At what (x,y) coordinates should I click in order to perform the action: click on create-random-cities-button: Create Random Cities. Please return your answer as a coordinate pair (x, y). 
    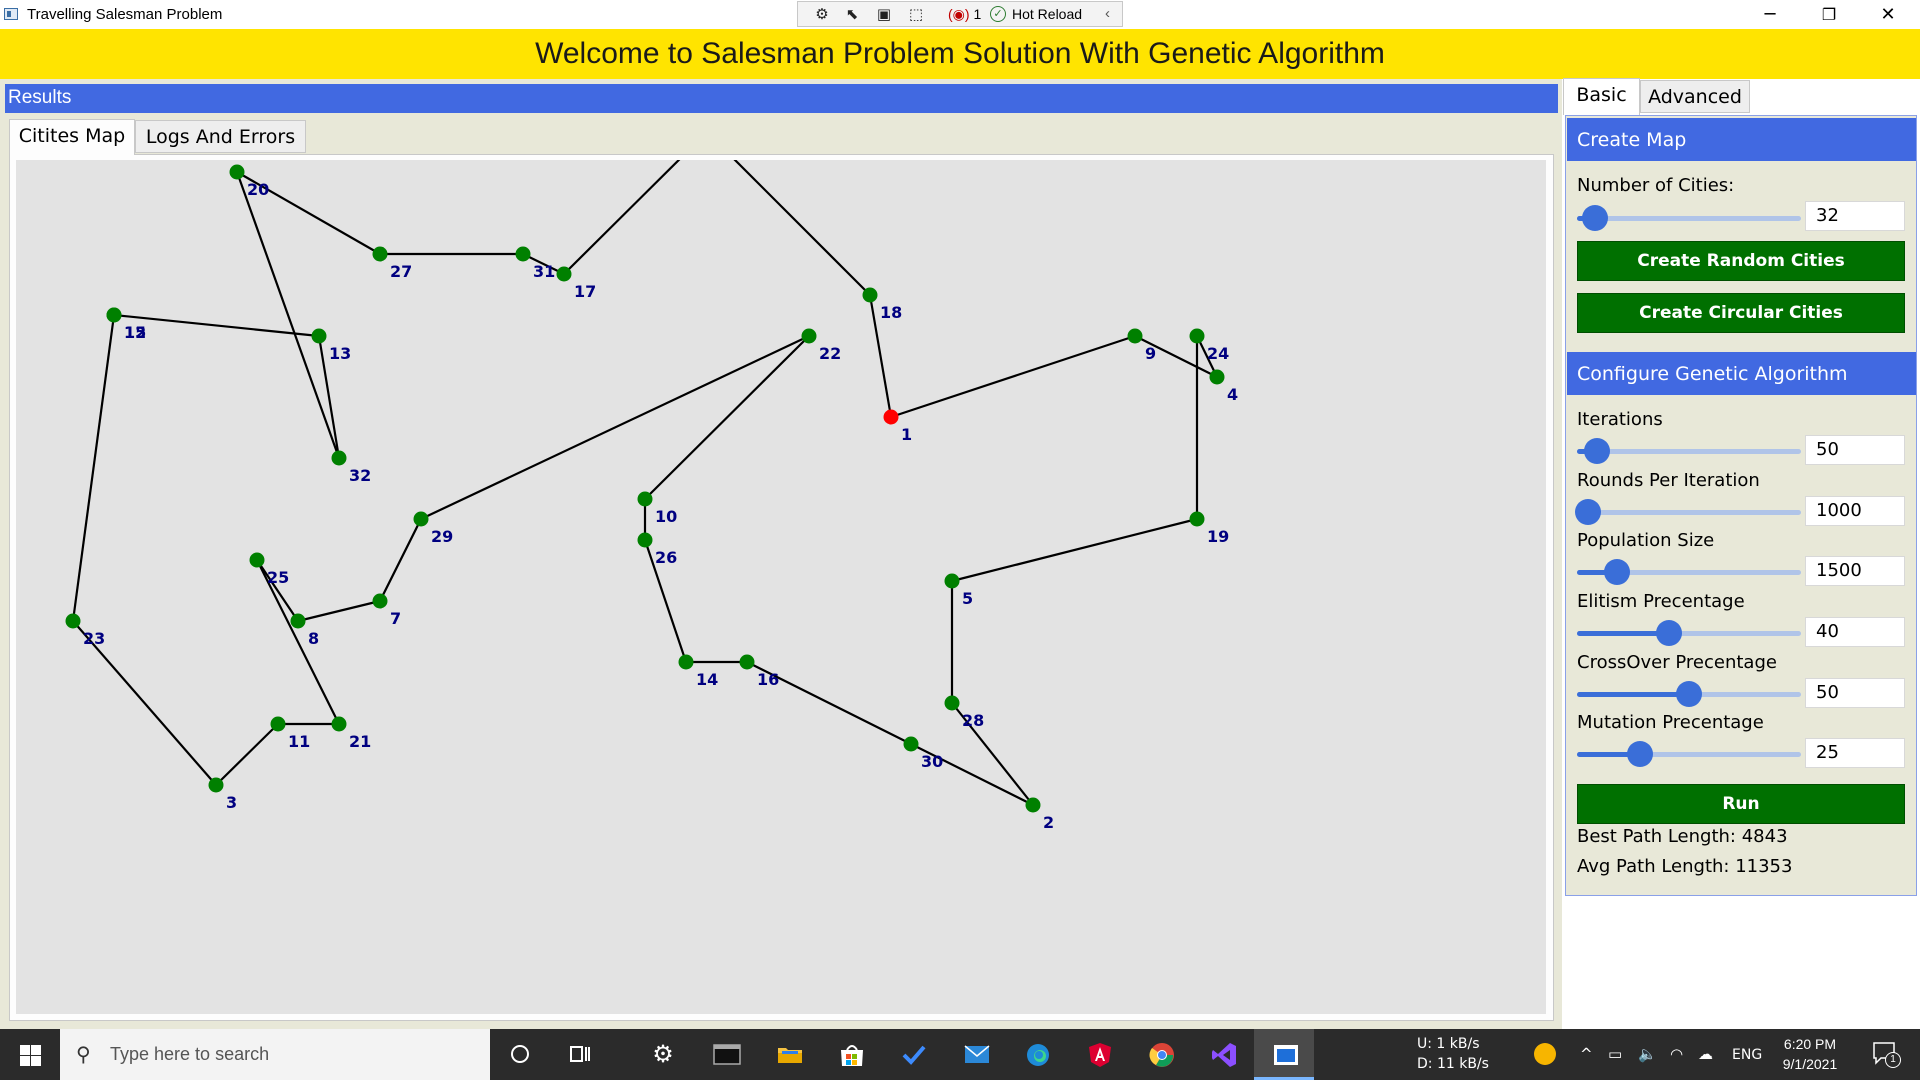
    Looking at the image, I should click on (1741, 261).